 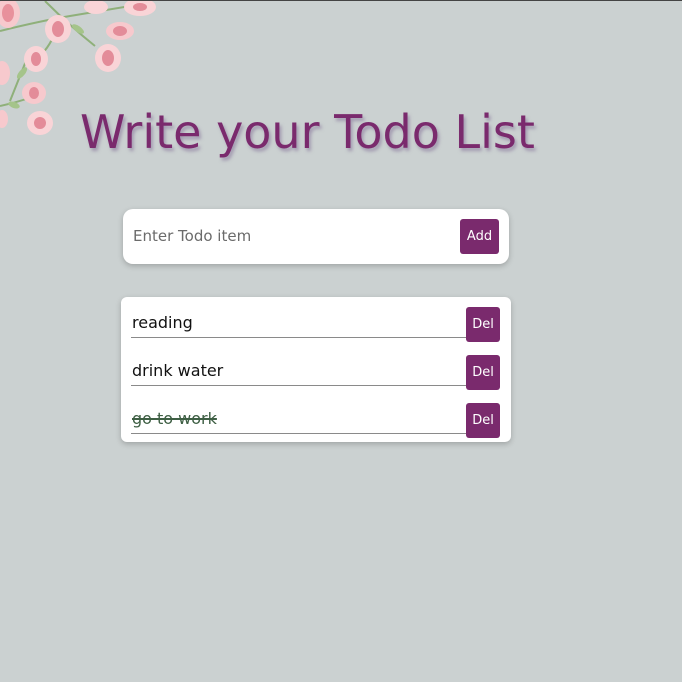 What do you see at coordinates (162, 322) in the screenshot?
I see `todo-item-text: reading` at bounding box center [162, 322].